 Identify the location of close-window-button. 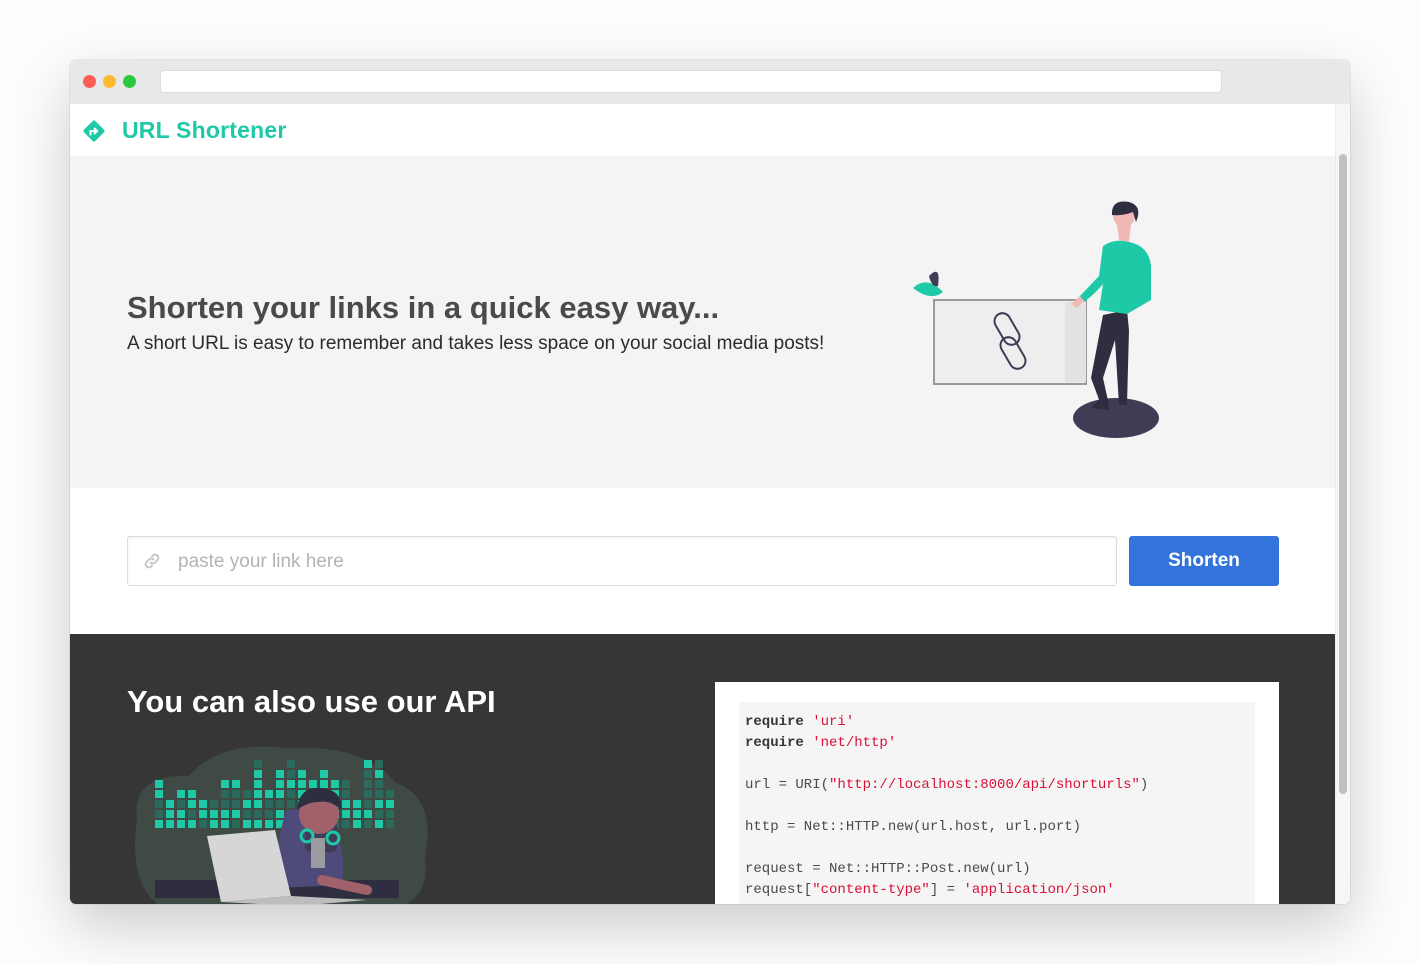
(89, 81).